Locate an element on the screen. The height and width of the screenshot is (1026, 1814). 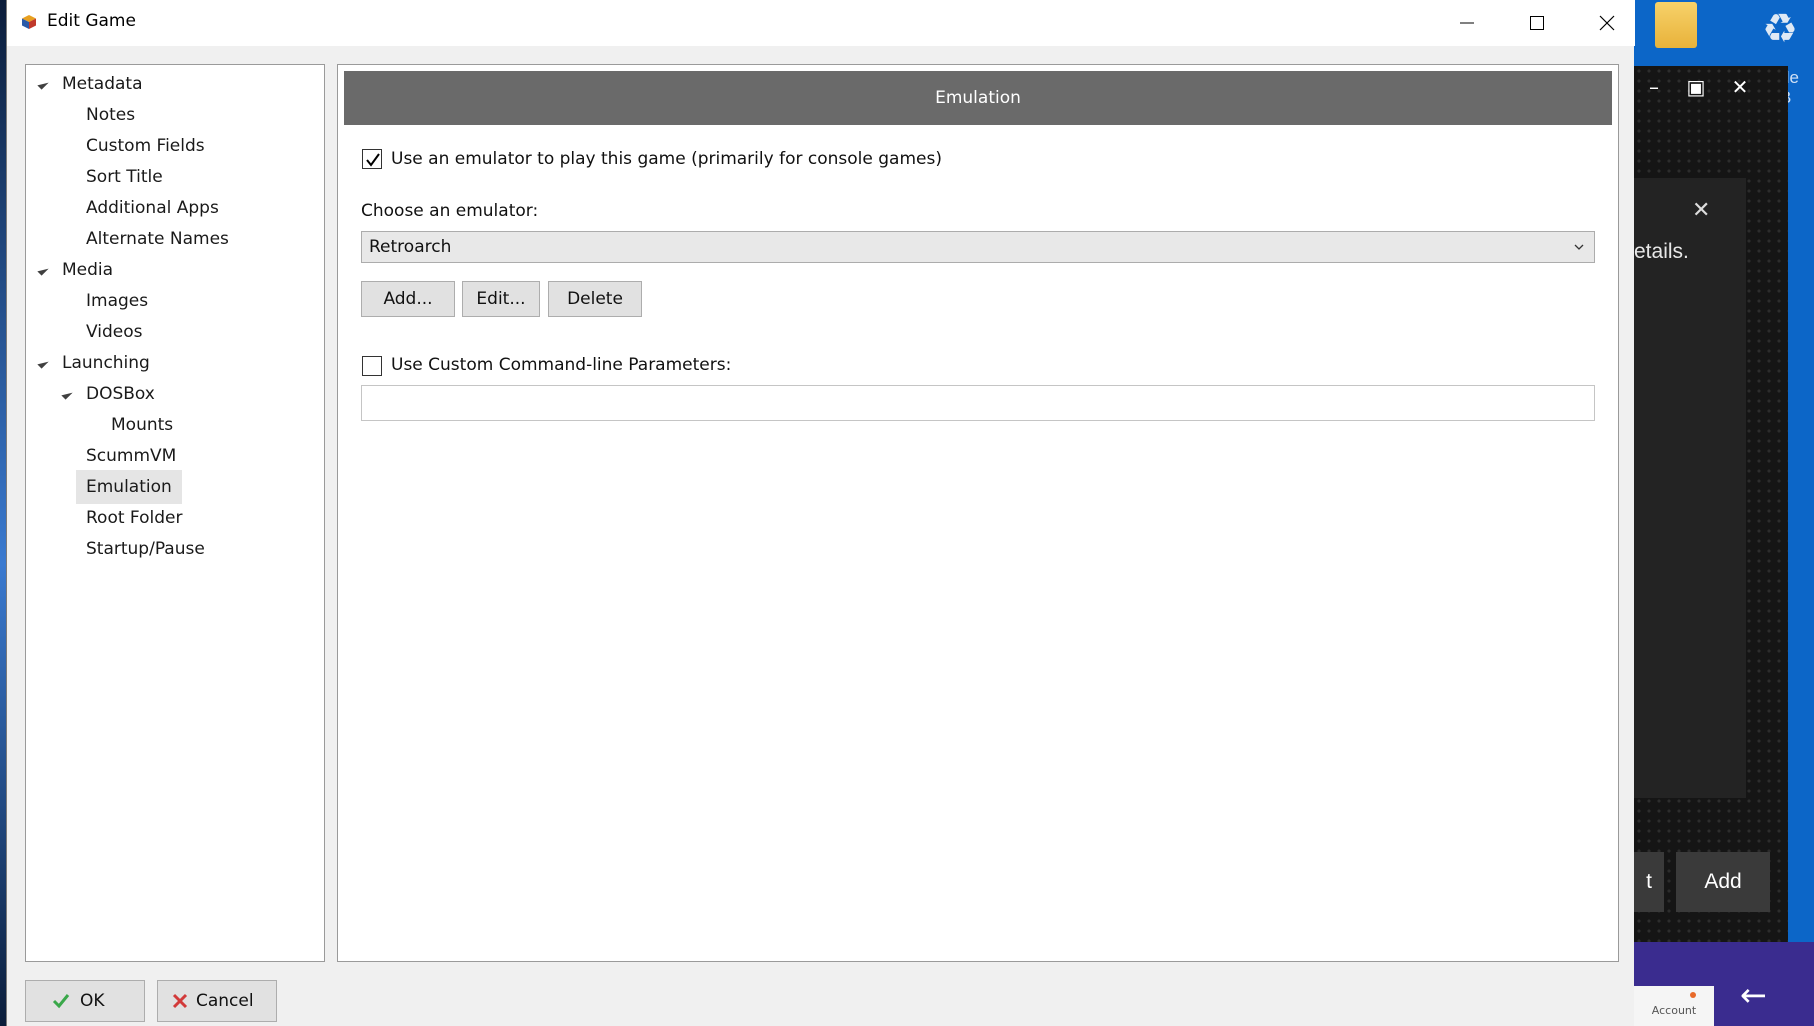
tree-item-additional-apps: Additional Apps is located at coordinates (152, 208).